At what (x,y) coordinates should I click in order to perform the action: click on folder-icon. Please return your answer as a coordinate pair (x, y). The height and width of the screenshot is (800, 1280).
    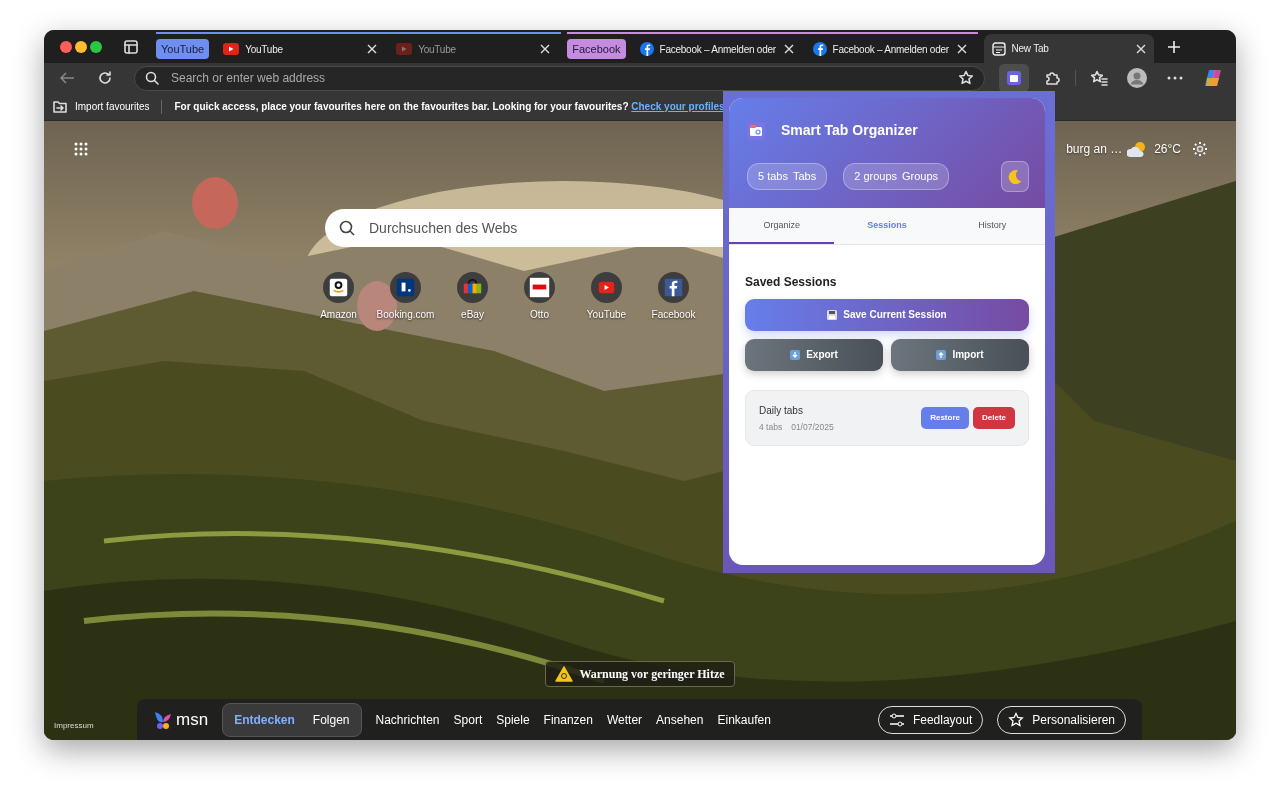
    Looking at the image, I should click on (1014, 78).